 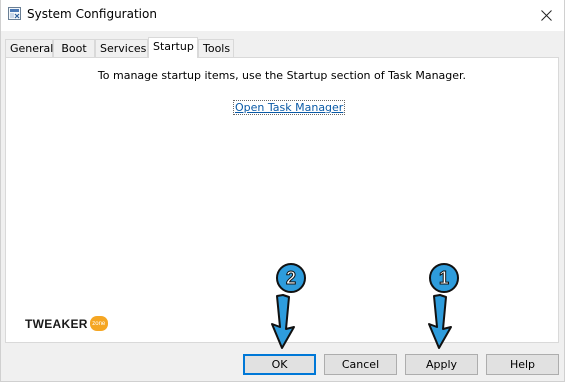 What do you see at coordinates (173, 47) in the screenshot?
I see `tab-startup: Startup` at bounding box center [173, 47].